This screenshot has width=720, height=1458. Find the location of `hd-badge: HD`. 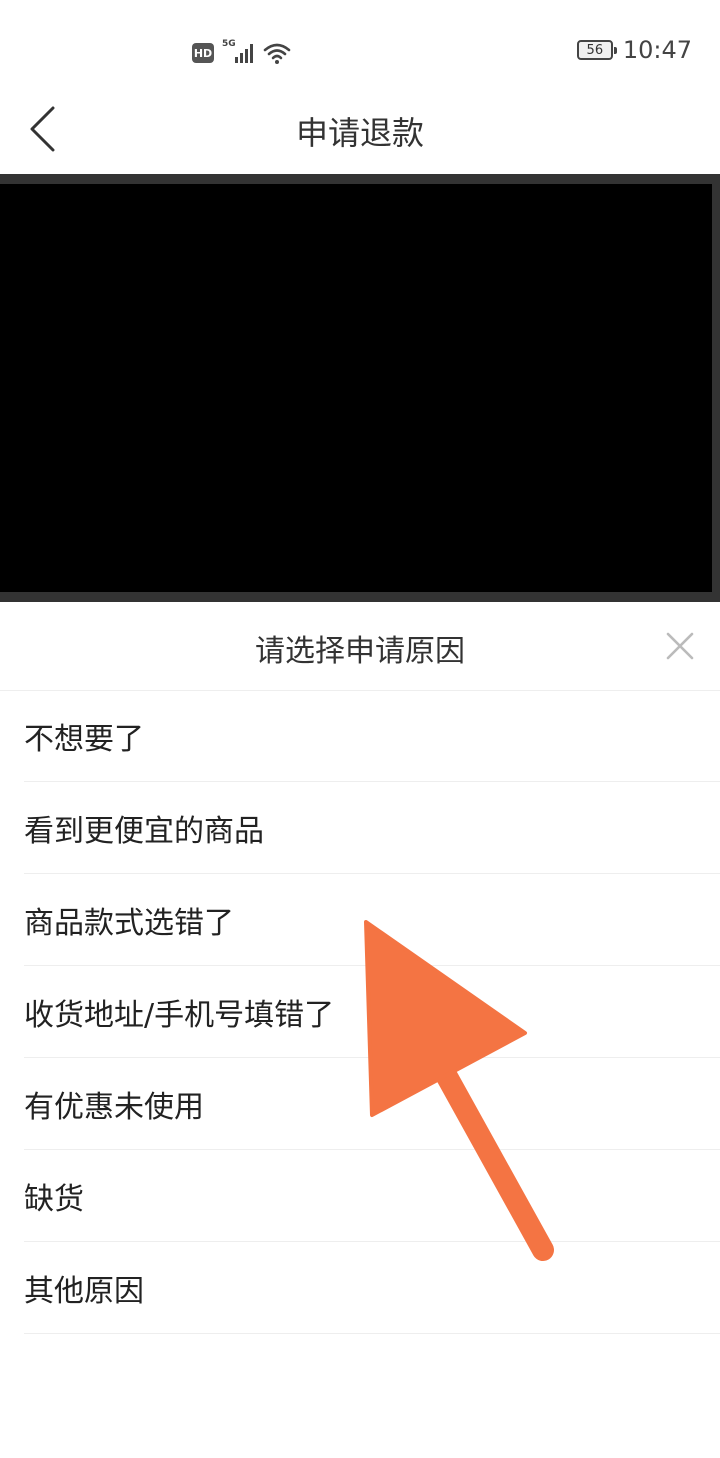

hd-badge: HD is located at coordinates (203, 53).